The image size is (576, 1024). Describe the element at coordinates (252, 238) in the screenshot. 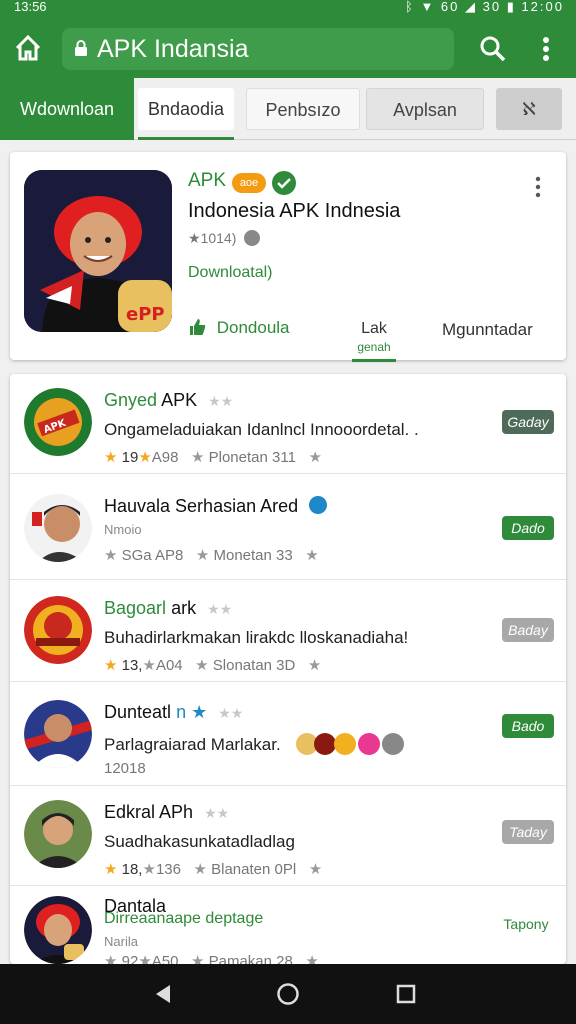

I see `rating-info-icon` at that location.